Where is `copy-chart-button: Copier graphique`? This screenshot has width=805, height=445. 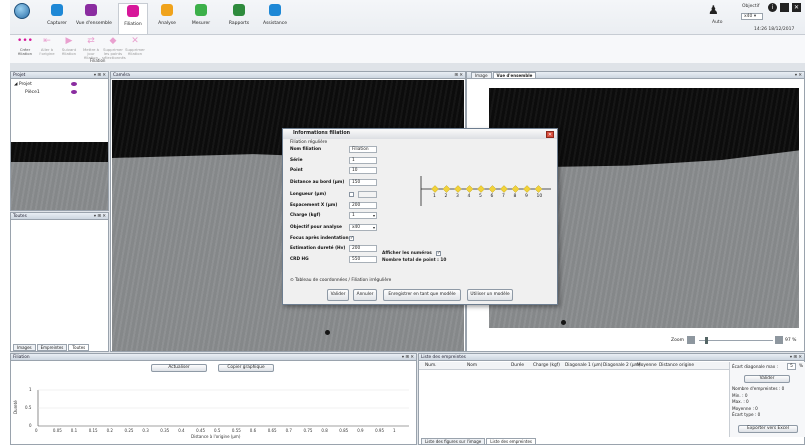 copy-chart-button: Copier graphique is located at coordinates (246, 368).